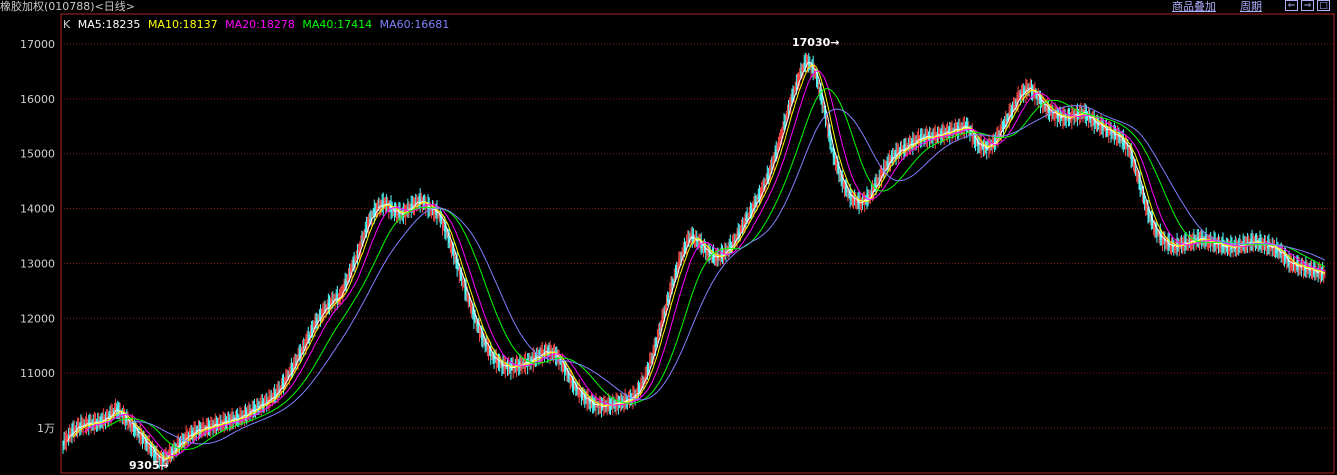 This screenshot has height=475, width=1337. I want to click on y-tick-label: 15000, so click(37, 154).